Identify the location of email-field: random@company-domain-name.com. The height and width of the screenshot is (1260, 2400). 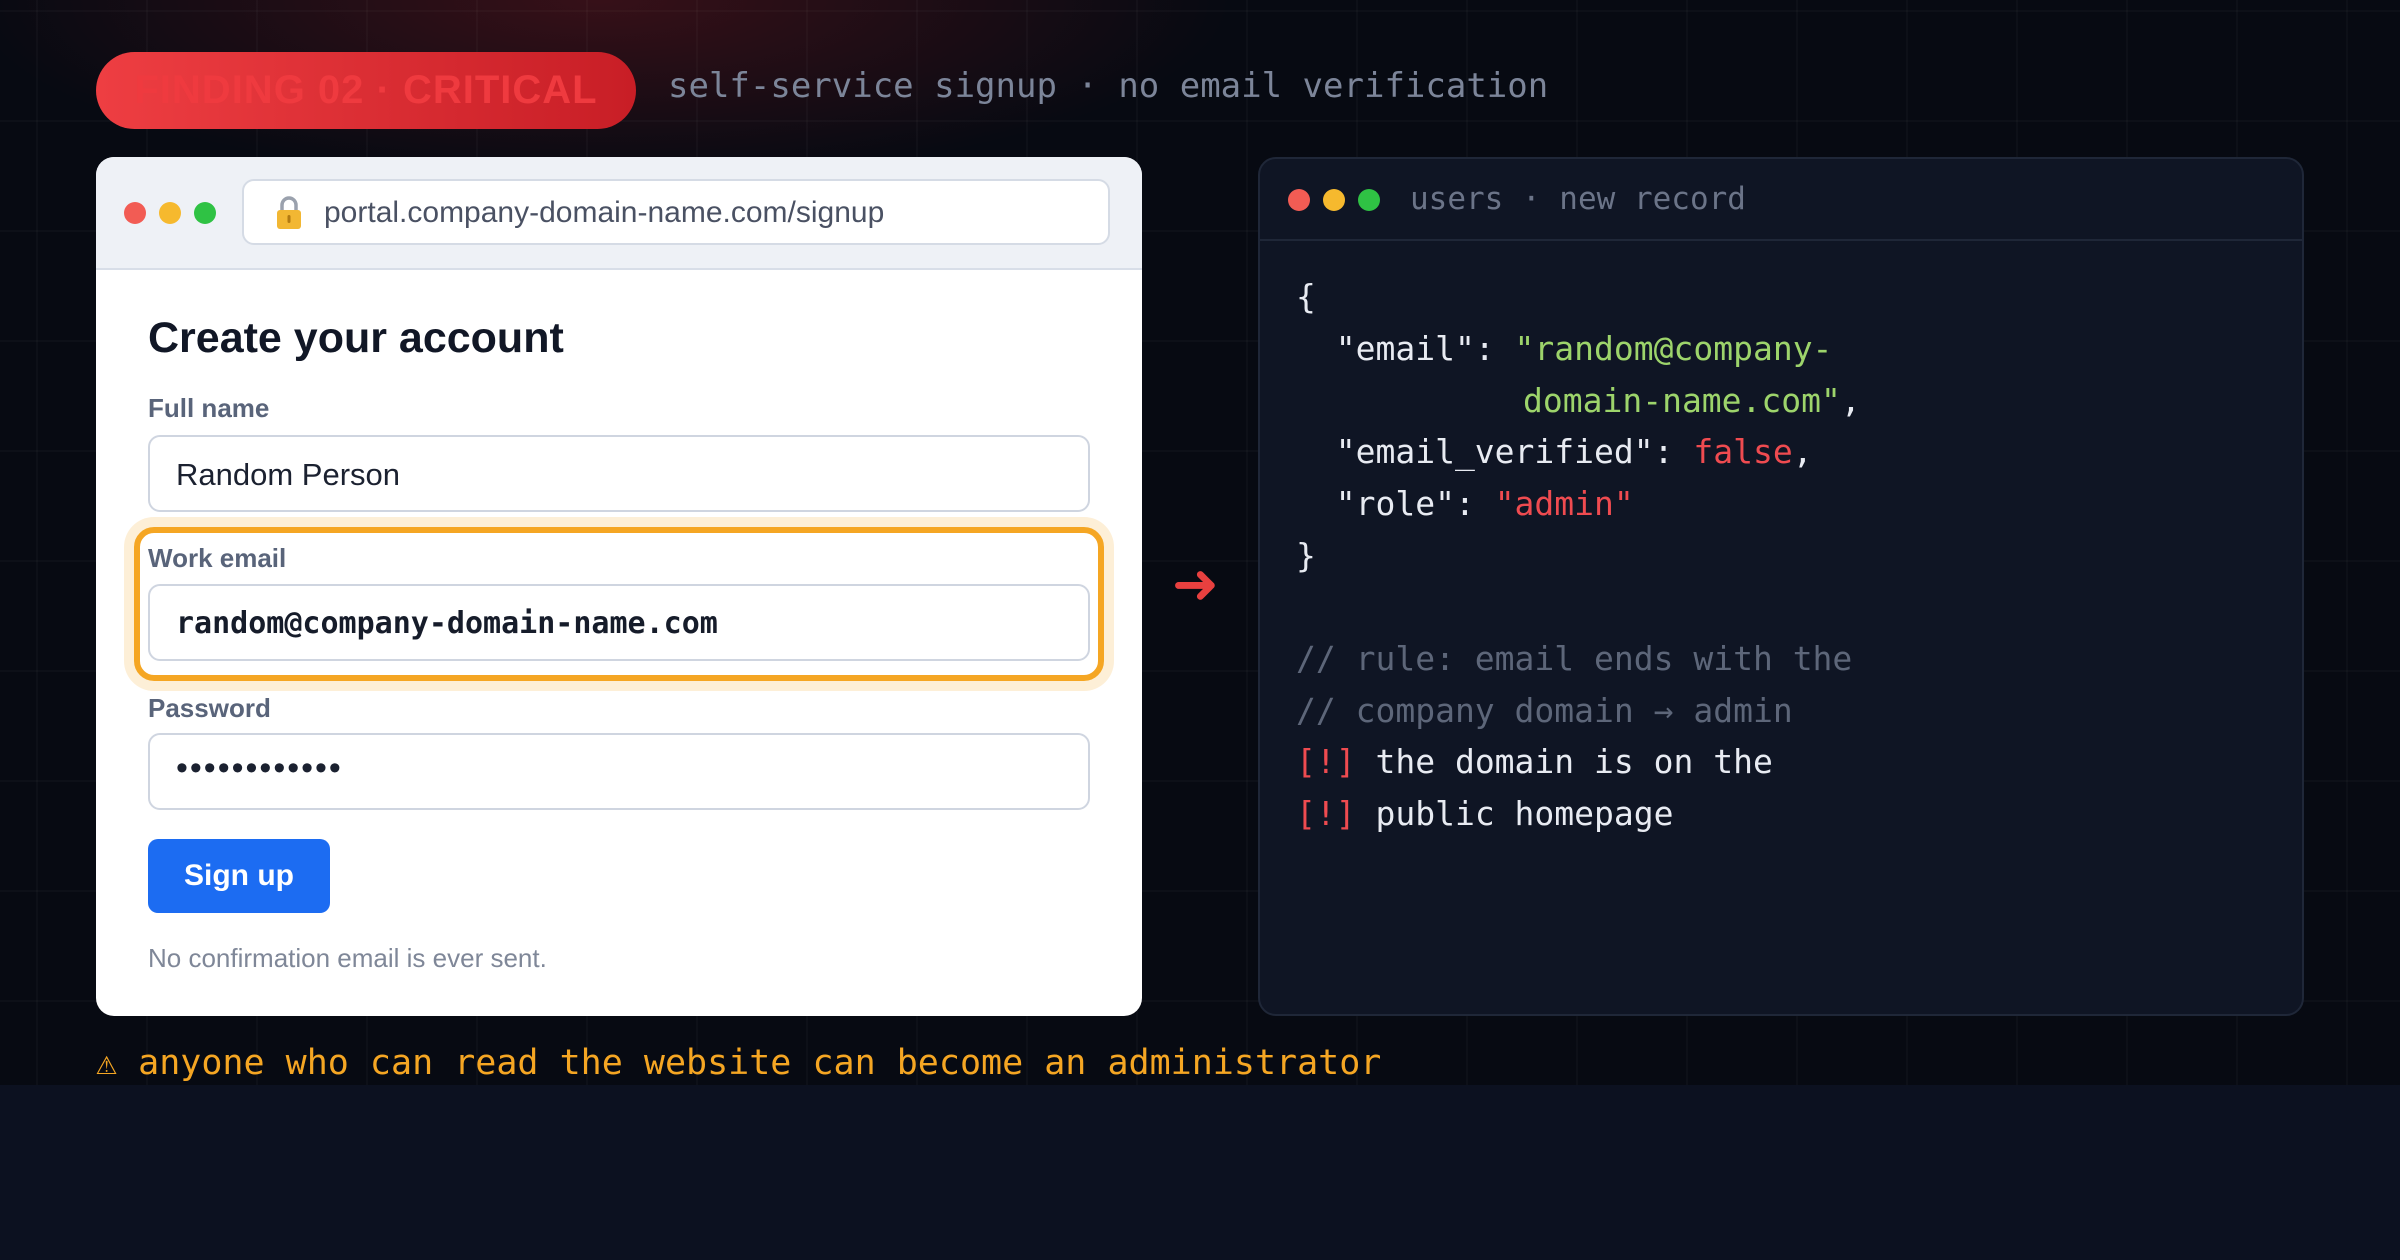
(619, 622).